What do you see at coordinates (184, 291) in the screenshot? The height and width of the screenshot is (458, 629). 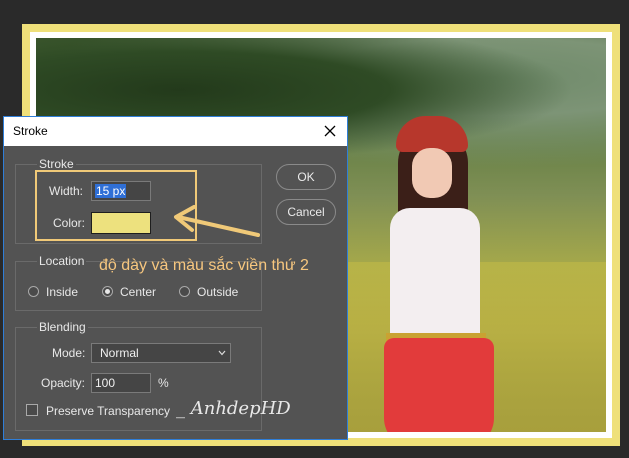 I see `outside-radio` at bounding box center [184, 291].